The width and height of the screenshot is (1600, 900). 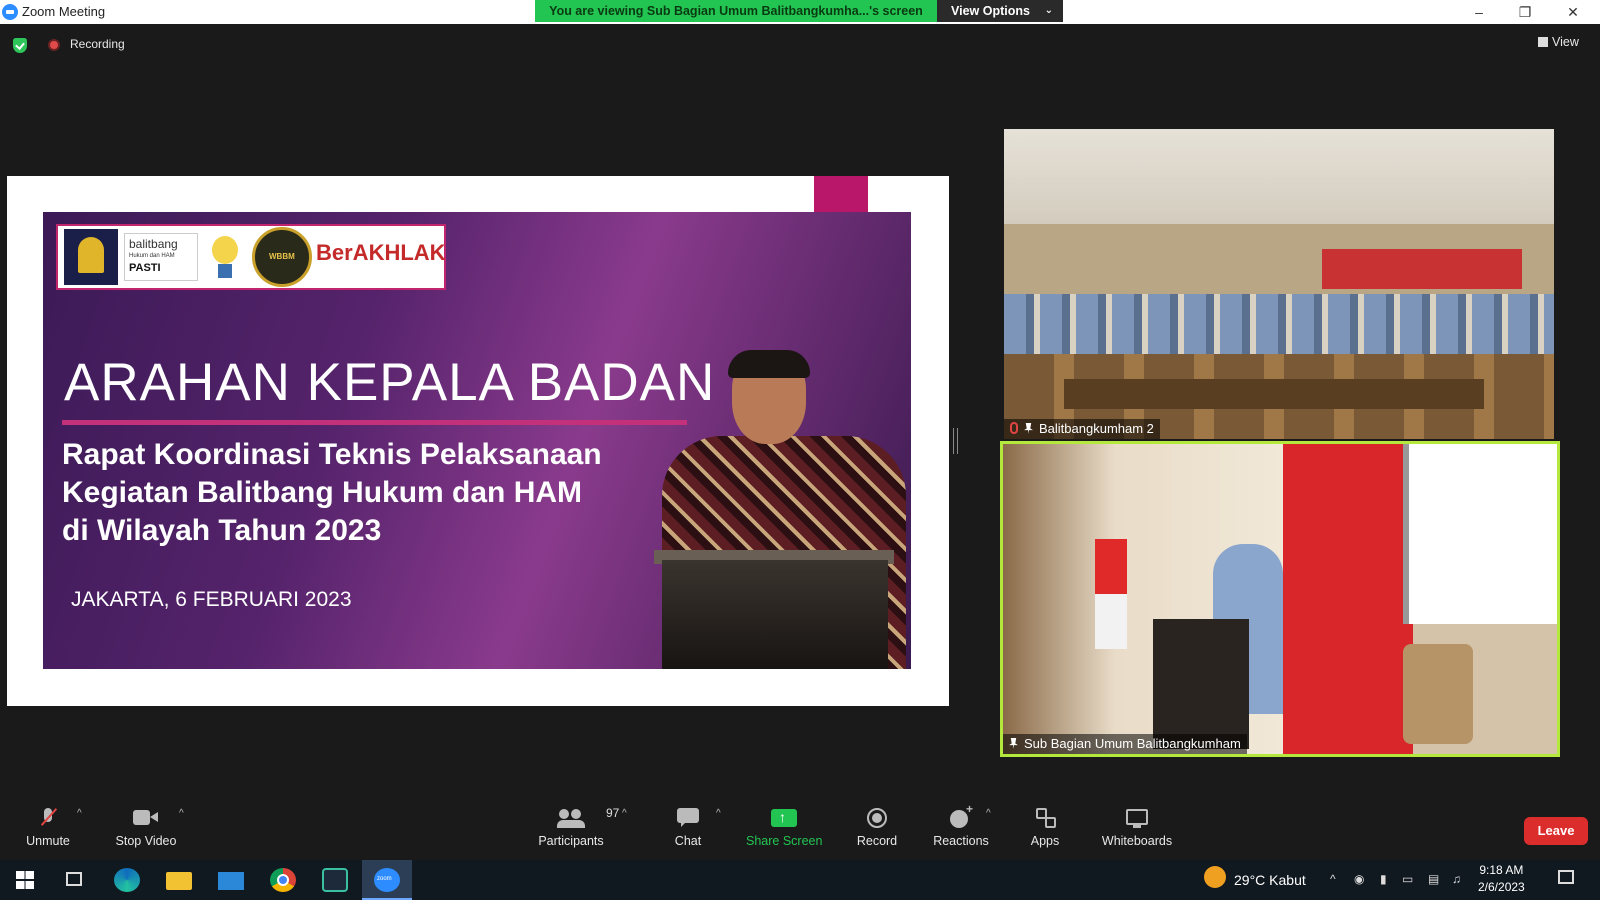 What do you see at coordinates (10, 12) in the screenshot?
I see `zoom-app-icon` at bounding box center [10, 12].